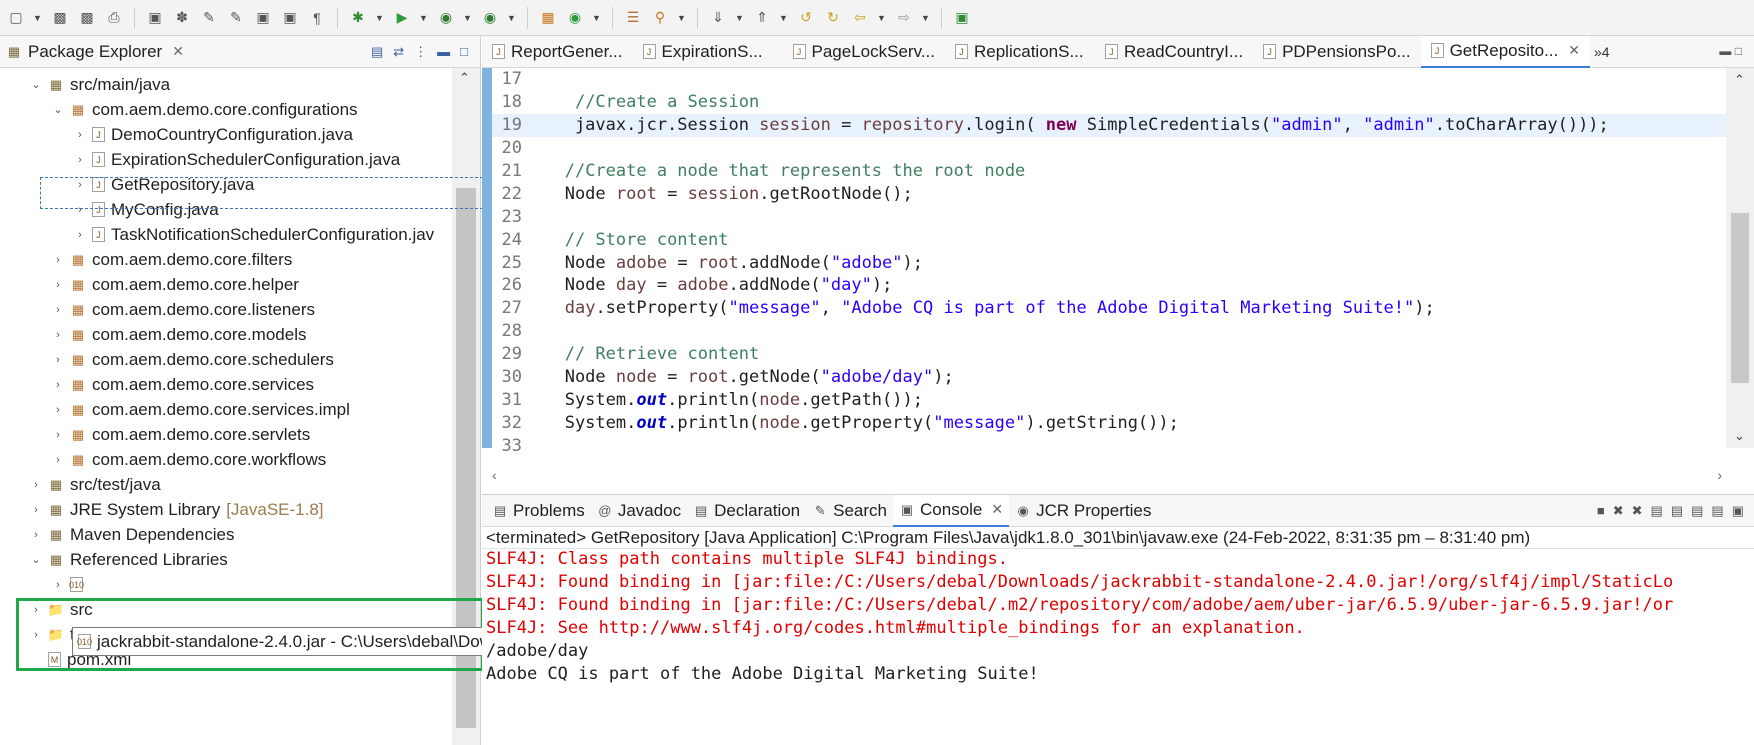  What do you see at coordinates (213, 134) in the screenshot?
I see `tree-item: › J DemoCountryConfiguration.java` at bounding box center [213, 134].